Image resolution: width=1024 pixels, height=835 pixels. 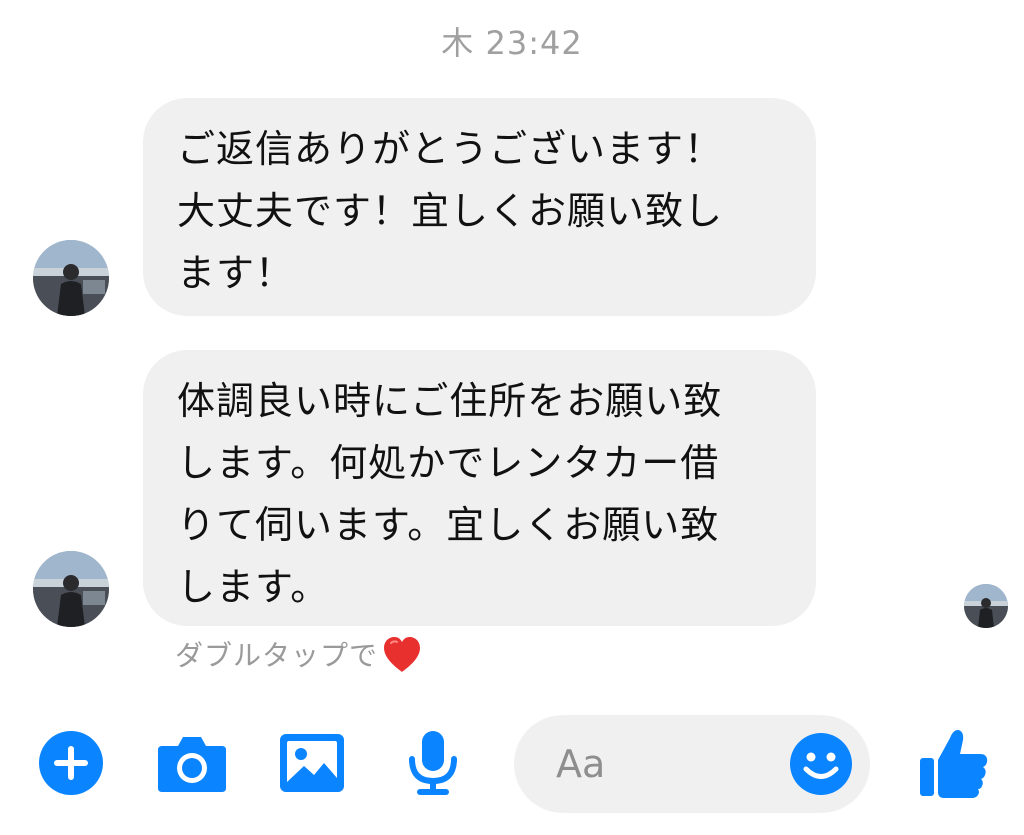 What do you see at coordinates (666, 764) in the screenshot?
I see `message-input` at bounding box center [666, 764].